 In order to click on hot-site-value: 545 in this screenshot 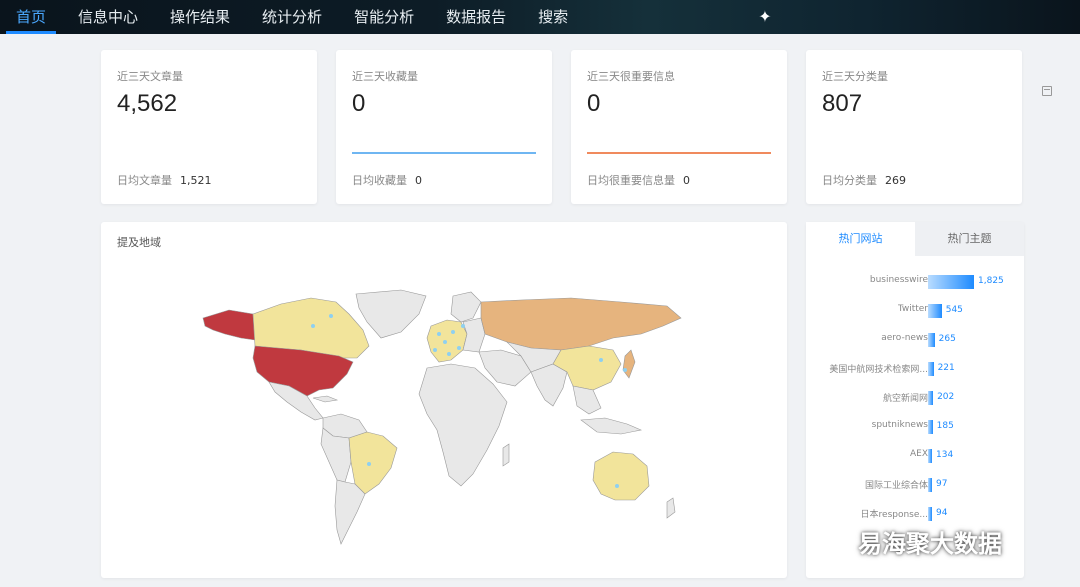, I will do `click(954, 310)`.